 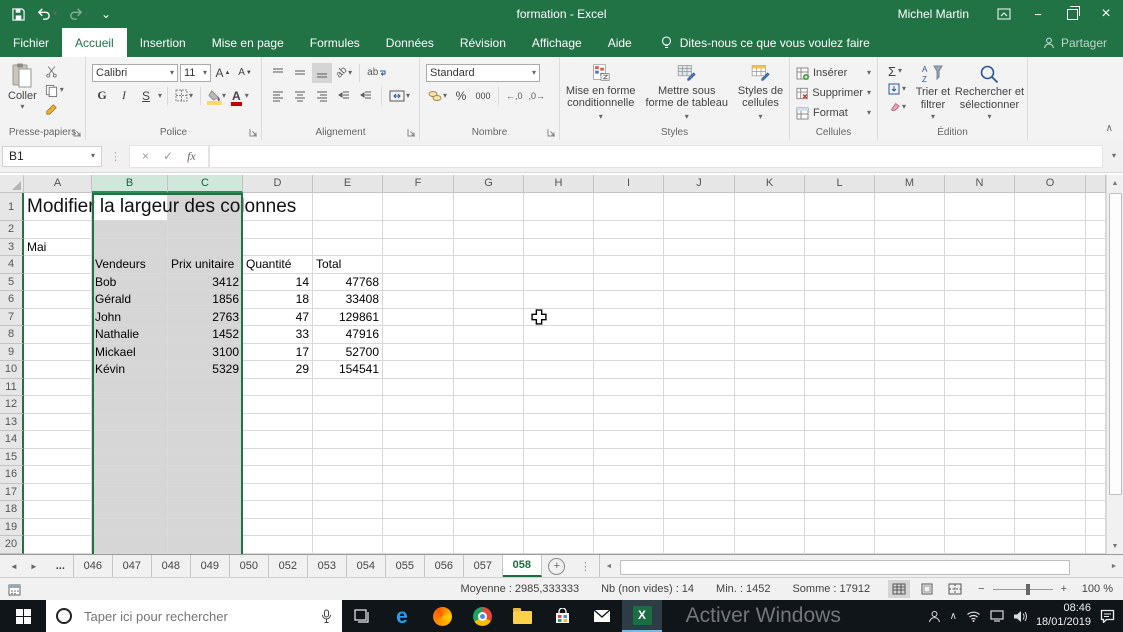 I want to click on cell-A15, so click(x=58, y=457).